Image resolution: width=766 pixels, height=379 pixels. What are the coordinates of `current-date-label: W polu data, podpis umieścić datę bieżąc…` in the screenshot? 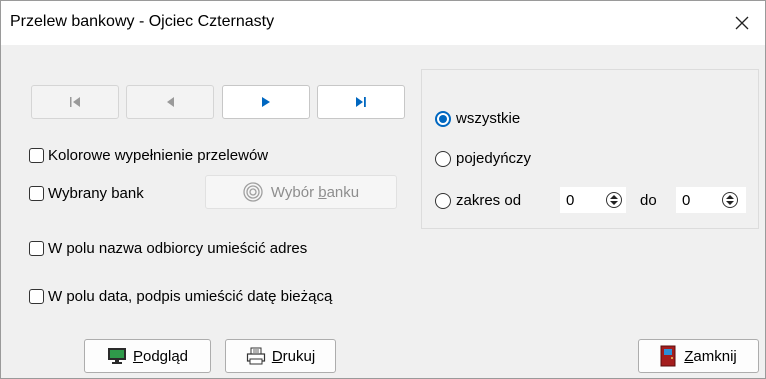 It's located at (190, 296).